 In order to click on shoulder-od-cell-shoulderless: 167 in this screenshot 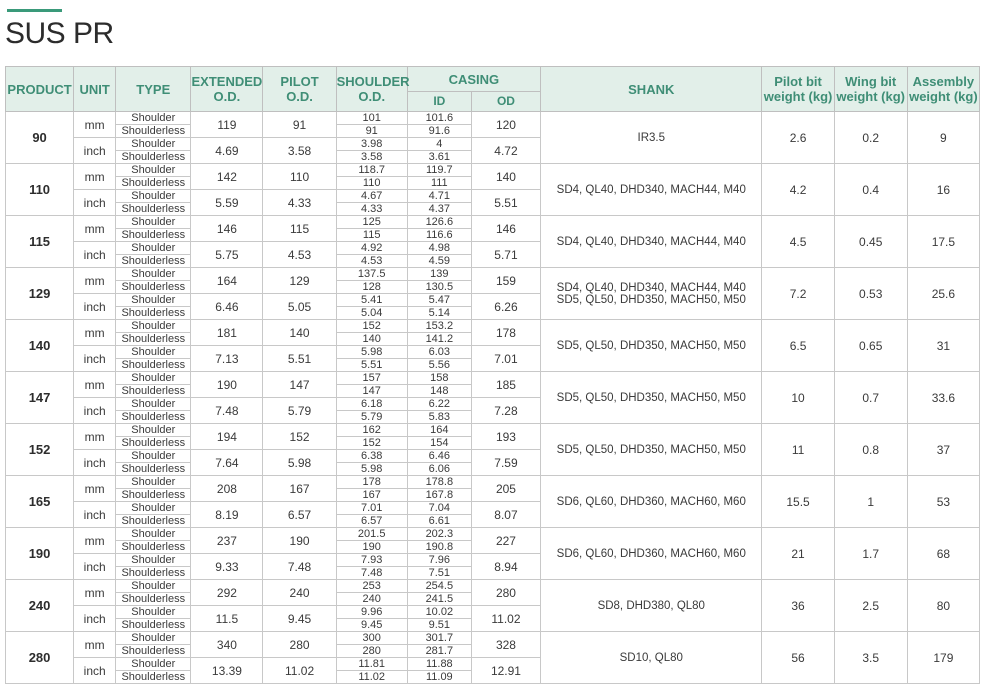, I will do `click(371, 495)`.